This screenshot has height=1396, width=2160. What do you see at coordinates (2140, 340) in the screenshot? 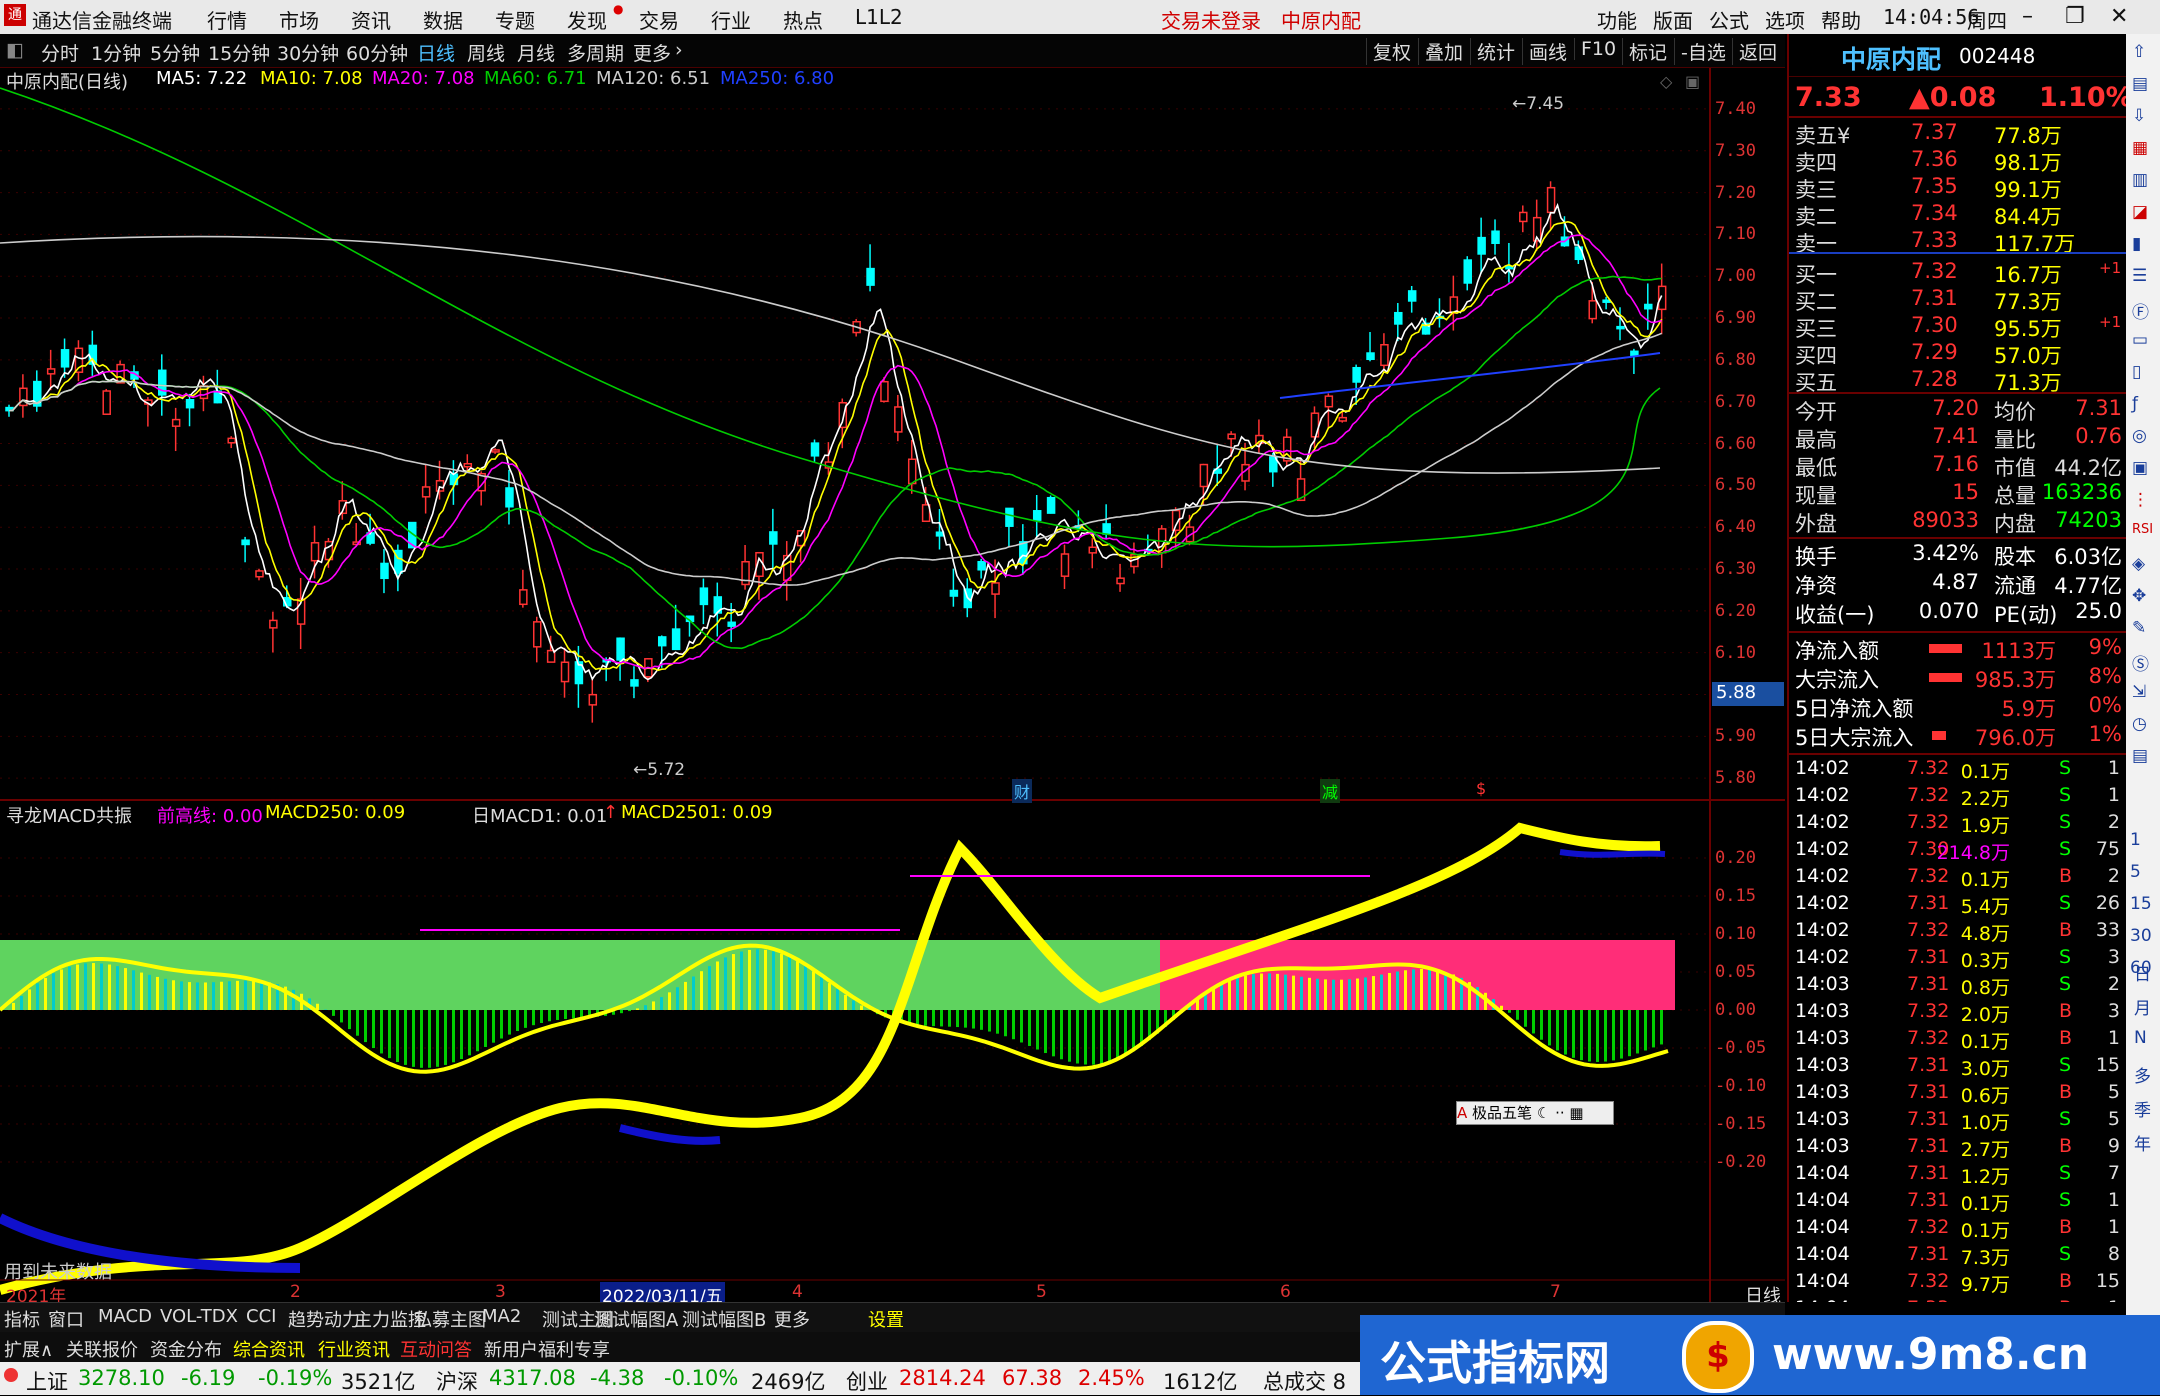
I see `window-icon: ▭` at bounding box center [2140, 340].